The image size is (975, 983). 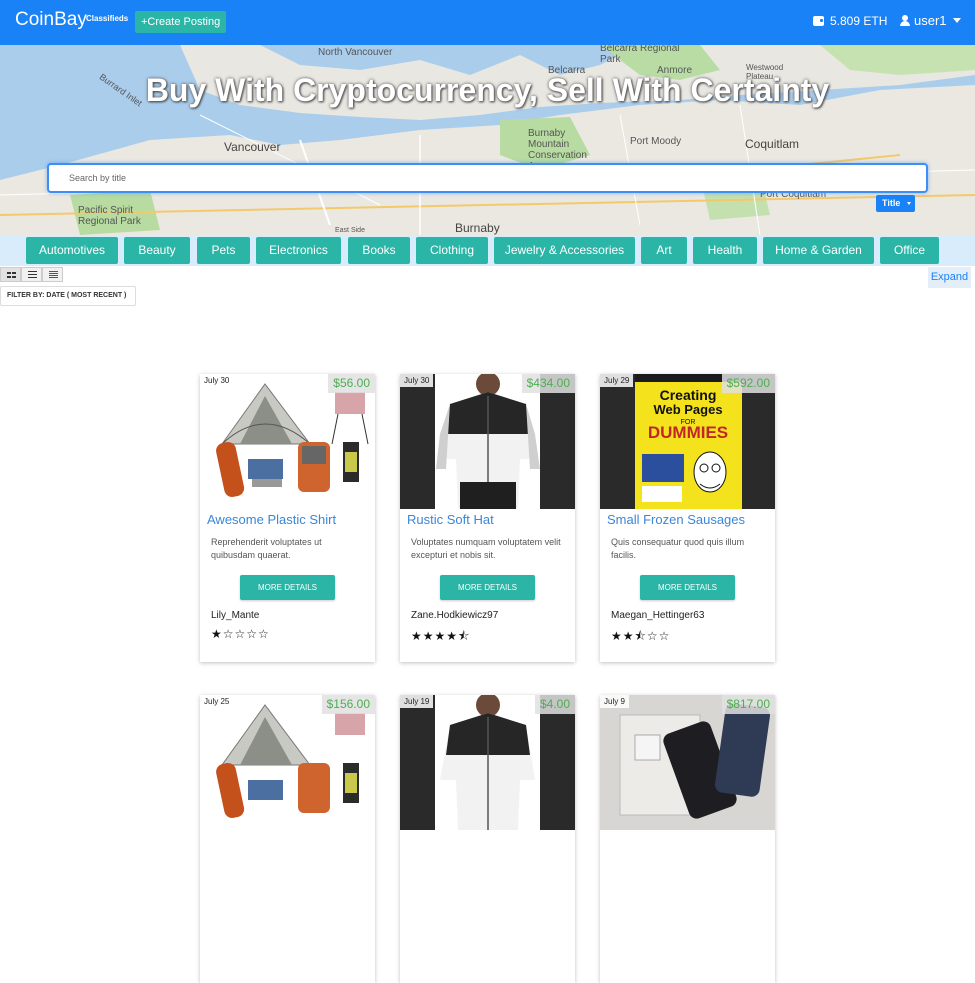 I want to click on listing-price: $4.00, so click(x=554, y=704).